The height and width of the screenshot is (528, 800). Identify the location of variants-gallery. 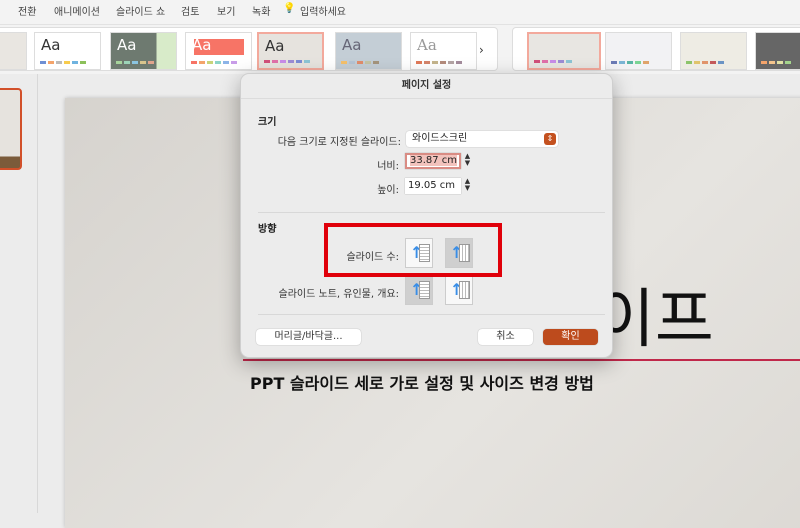
(656, 49).